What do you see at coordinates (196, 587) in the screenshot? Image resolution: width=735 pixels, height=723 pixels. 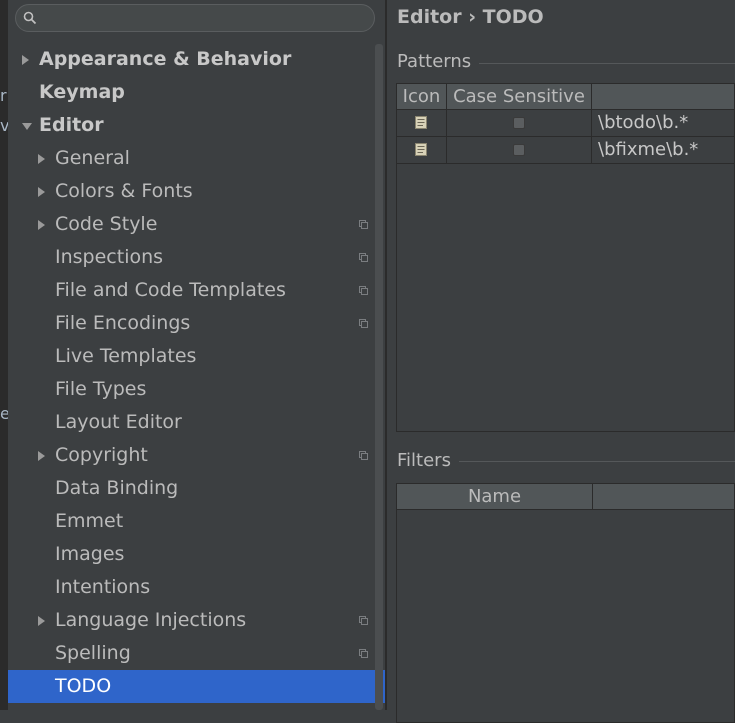 I see `tree-item: Intentions` at bounding box center [196, 587].